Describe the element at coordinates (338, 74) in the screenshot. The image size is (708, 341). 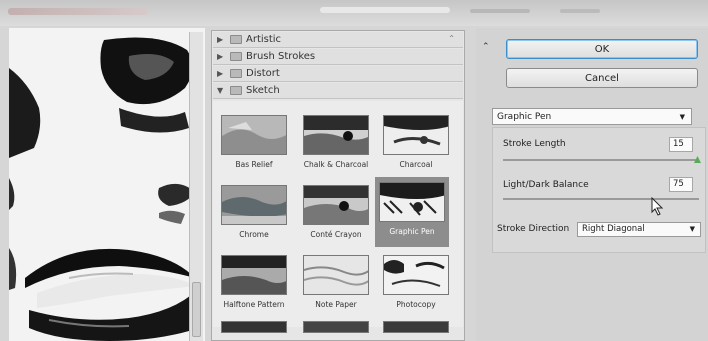
I see `category-distort: ▶ Distort` at that location.